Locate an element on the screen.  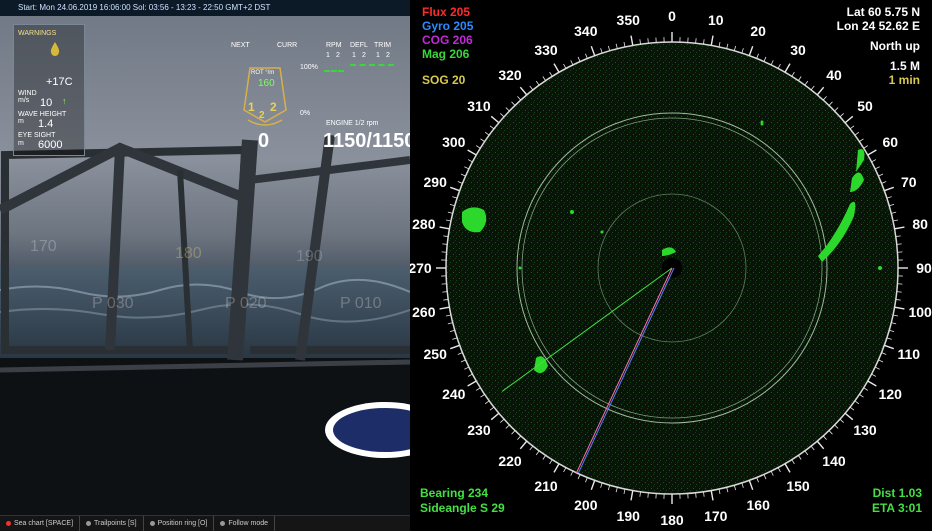
heading-mark: 170 is located at coordinates (43, 246).